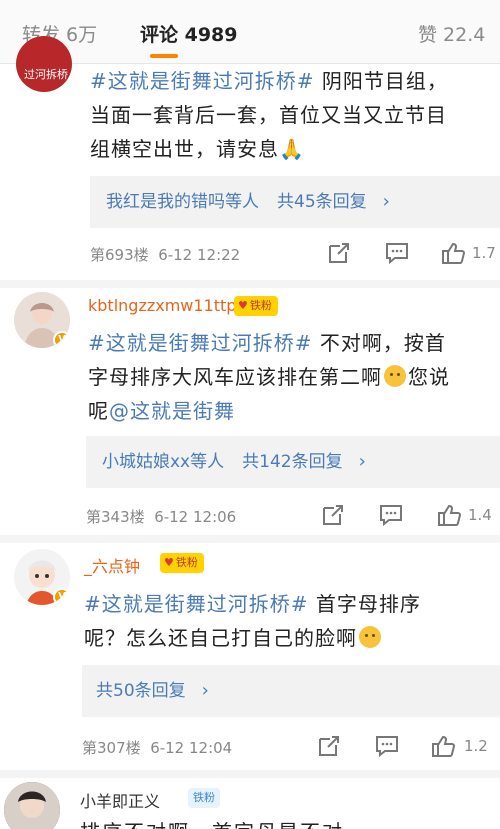  I want to click on comment-meta: 第307楼 6-12 12:04, so click(157, 747).